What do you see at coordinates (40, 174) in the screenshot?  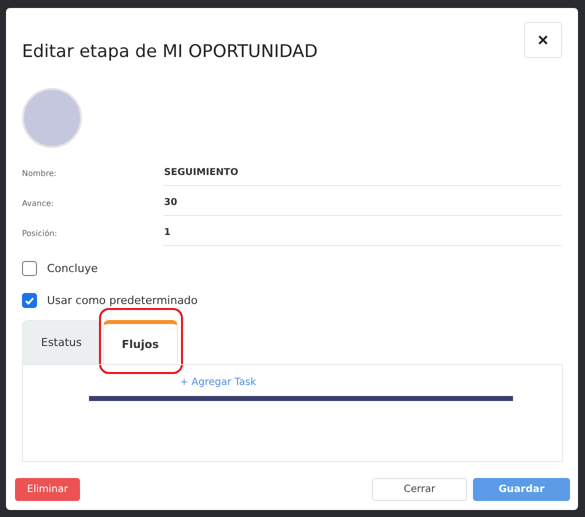 I see `field-label: Nombre:` at bounding box center [40, 174].